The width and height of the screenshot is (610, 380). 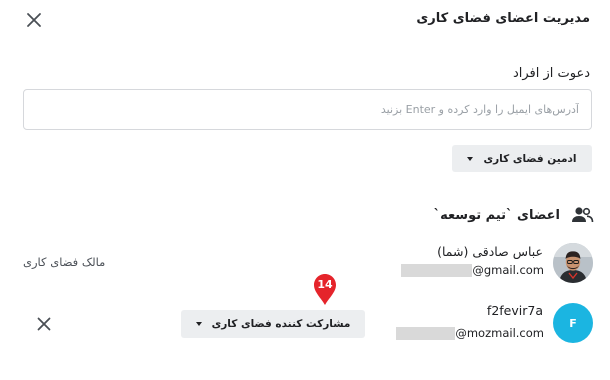 I want to click on invite-role-dropdown: ادمین فضای کاری, so click(x=522, y=158).